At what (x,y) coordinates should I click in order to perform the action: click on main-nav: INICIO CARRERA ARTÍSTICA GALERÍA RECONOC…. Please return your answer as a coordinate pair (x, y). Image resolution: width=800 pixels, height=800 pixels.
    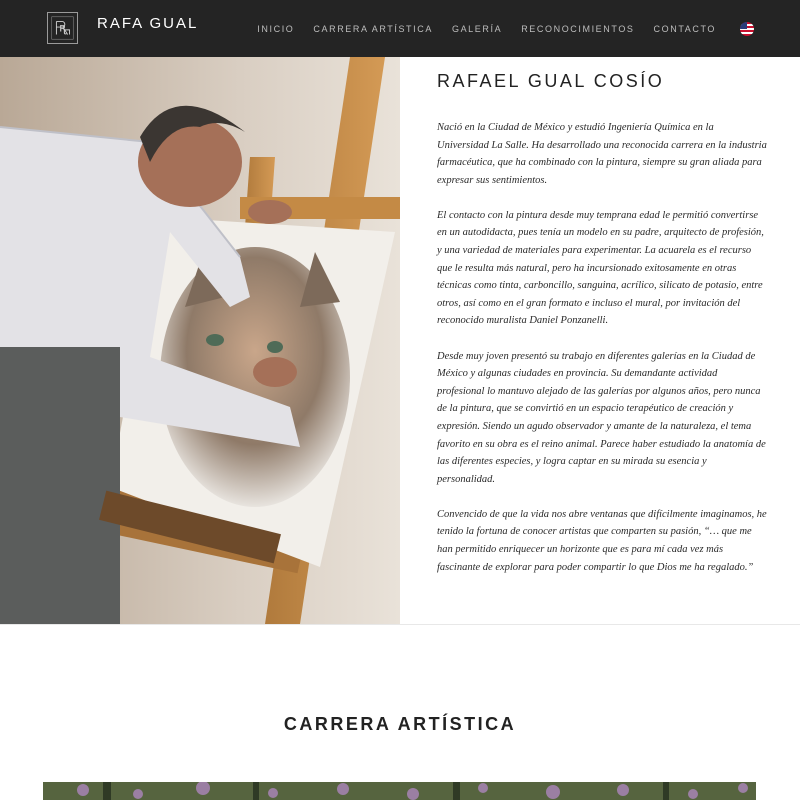
    Looking at the image, I should click on (496, 28).